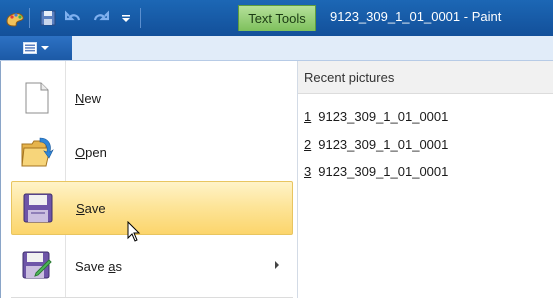 The height and width of the screenshot is (298, 553). I want to click on recent-item: 3 9123_309_1_01_0001, so click(376, 171).